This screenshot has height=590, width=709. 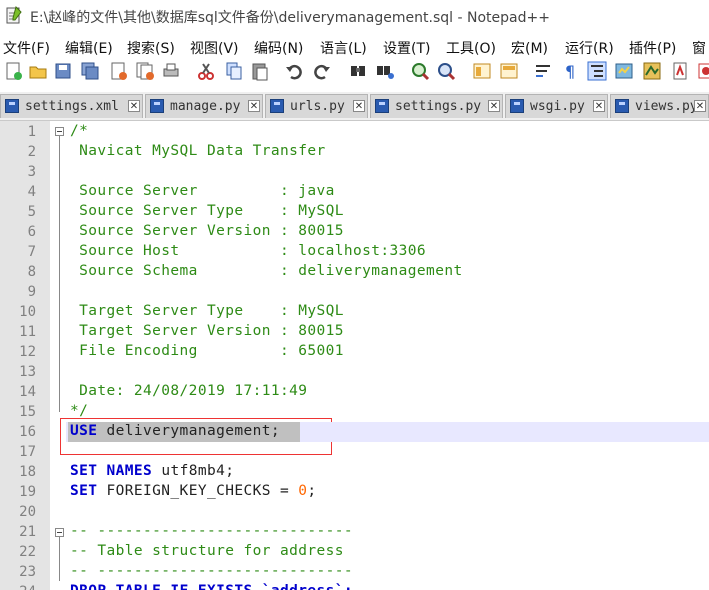 I want to click on code-text: -- ----------------------------, so click(x=211, y=571).